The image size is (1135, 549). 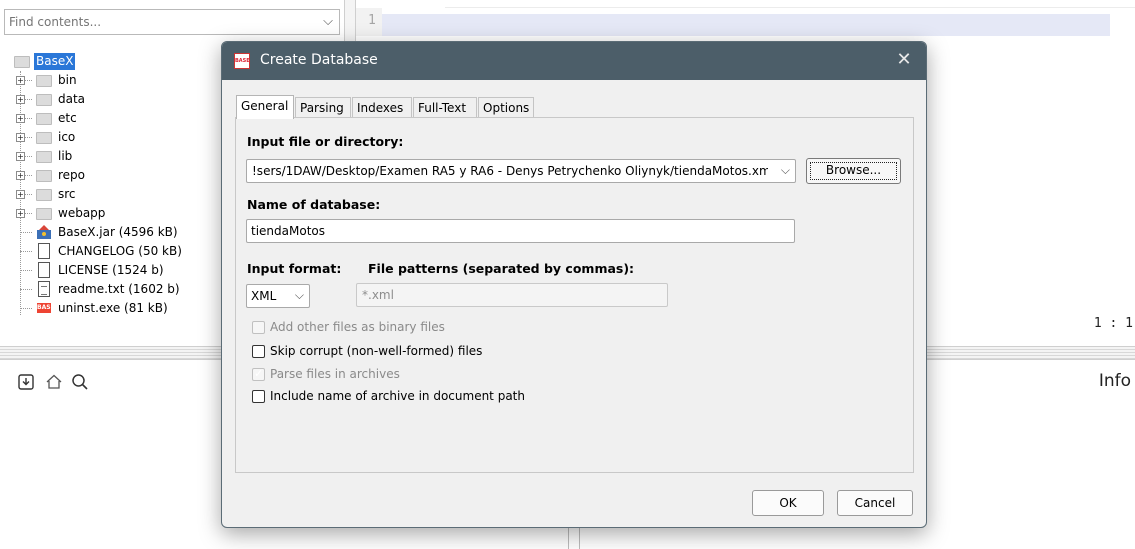 I want to click on skip-corrupt-label: Skip corrupt (non-well-formed) files, so click(x=376, y=351).